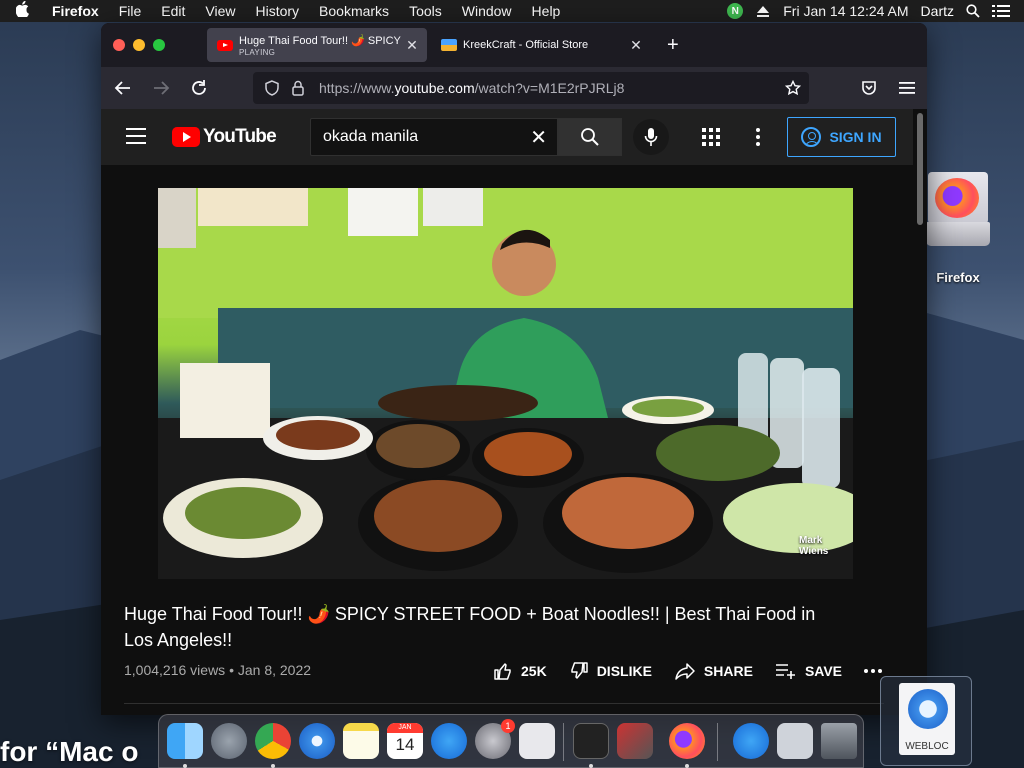  What do you see at coordinates (495, 739) in the screenshot?
I see `system-preferences-icon: 1` at bounding box center [495, 739].